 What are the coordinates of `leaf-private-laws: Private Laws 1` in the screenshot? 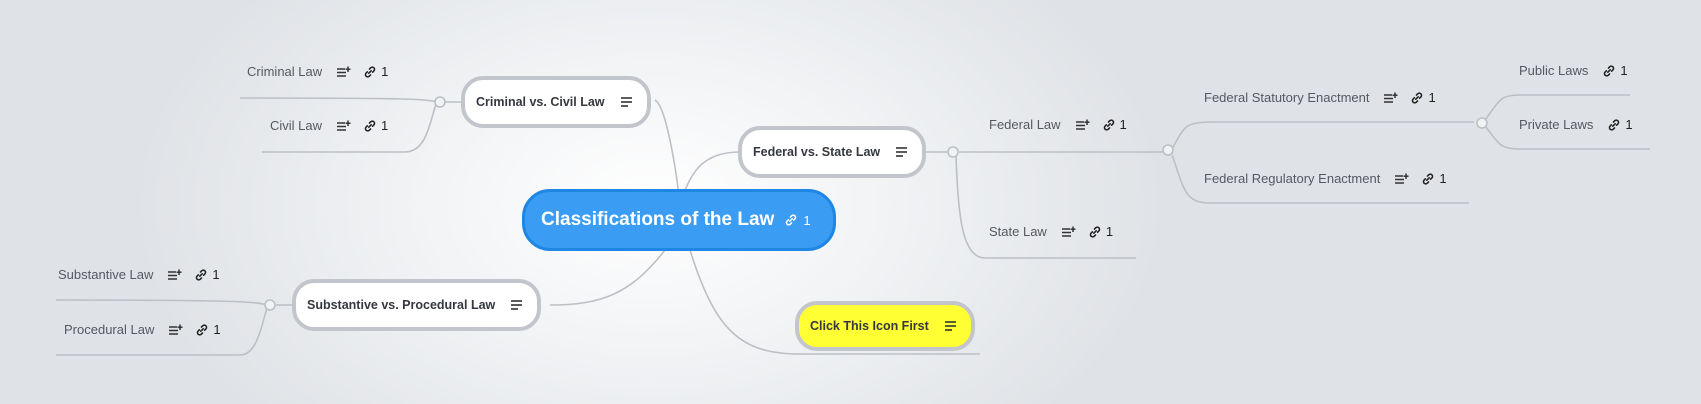 It's located at (1576, 124).